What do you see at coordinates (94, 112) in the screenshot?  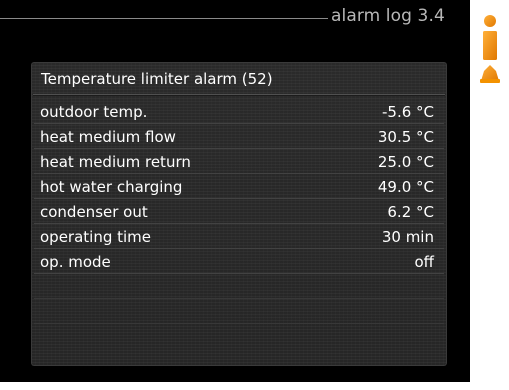 I see `row-label: outdoor temp.` at bounding box center [94, 112].